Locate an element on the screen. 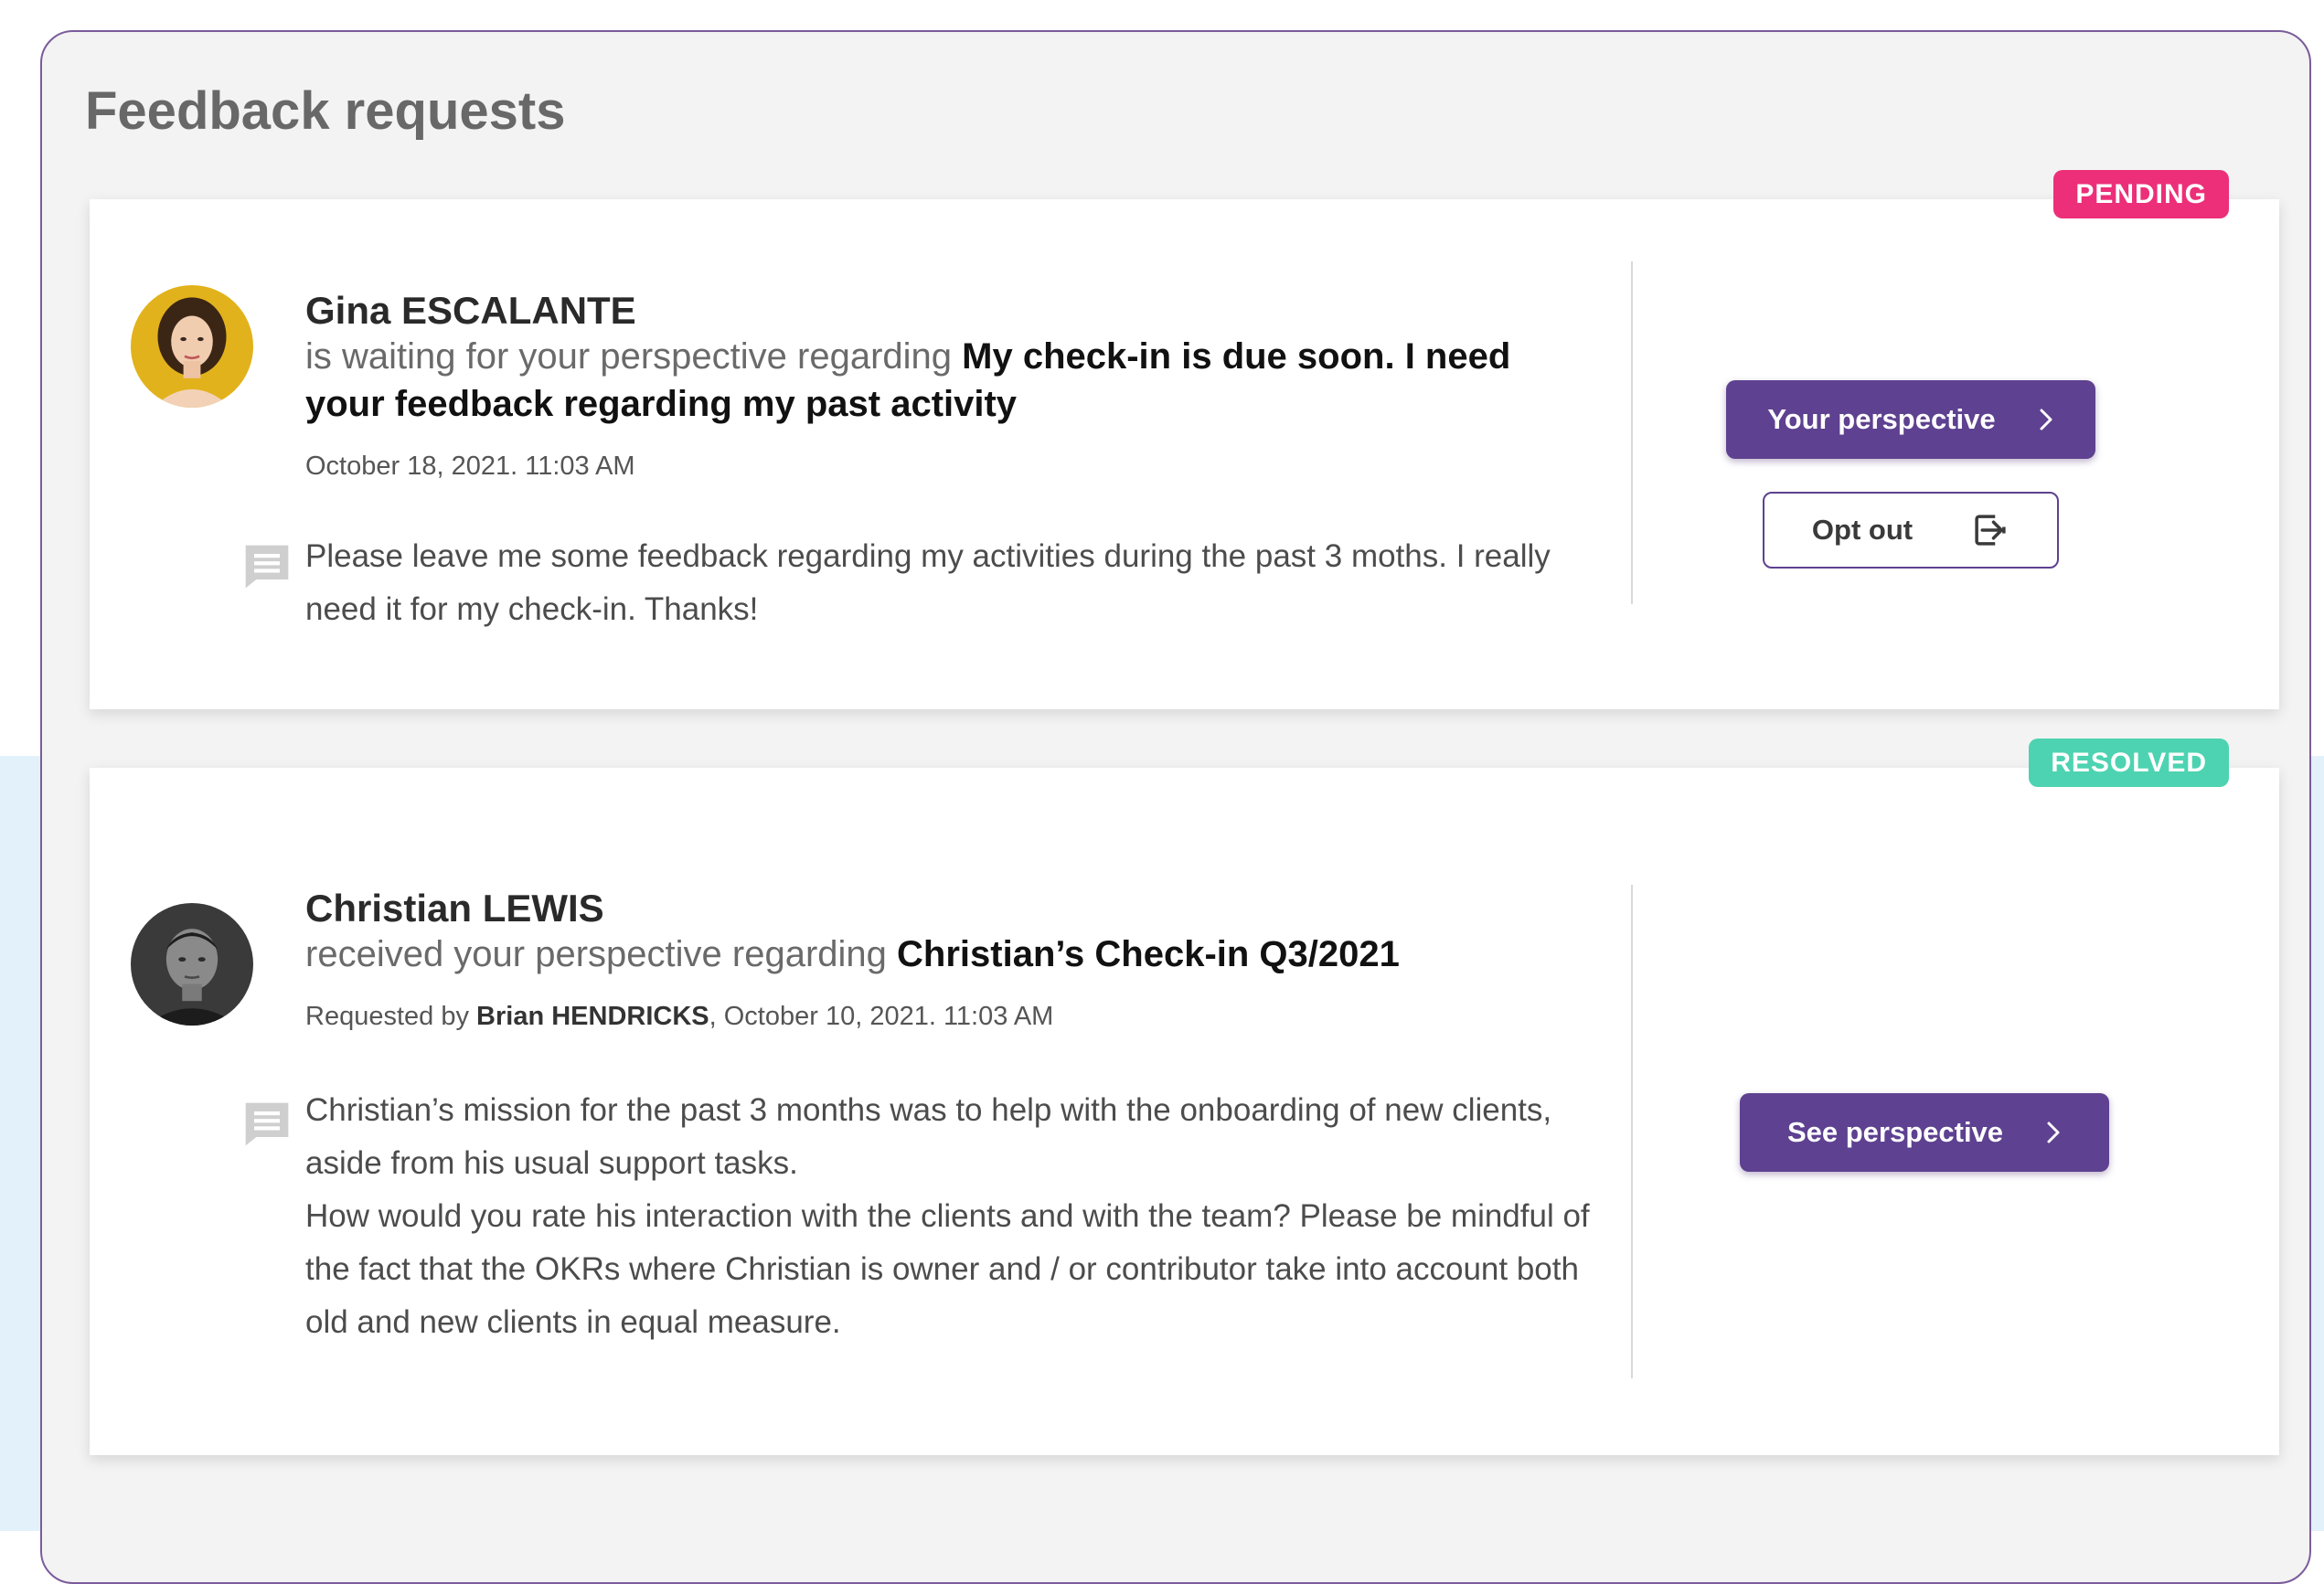 This screenshot has width=2324, height=1584. your-perspective-label: Your perspective is located at coordinates (1881, 419).